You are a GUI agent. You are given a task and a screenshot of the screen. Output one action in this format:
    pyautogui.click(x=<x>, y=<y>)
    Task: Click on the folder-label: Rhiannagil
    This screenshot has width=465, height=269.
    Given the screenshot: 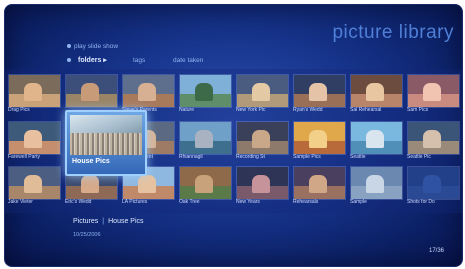 What is the action you would take?
    pyautogui.click(x=191, y=157)
    